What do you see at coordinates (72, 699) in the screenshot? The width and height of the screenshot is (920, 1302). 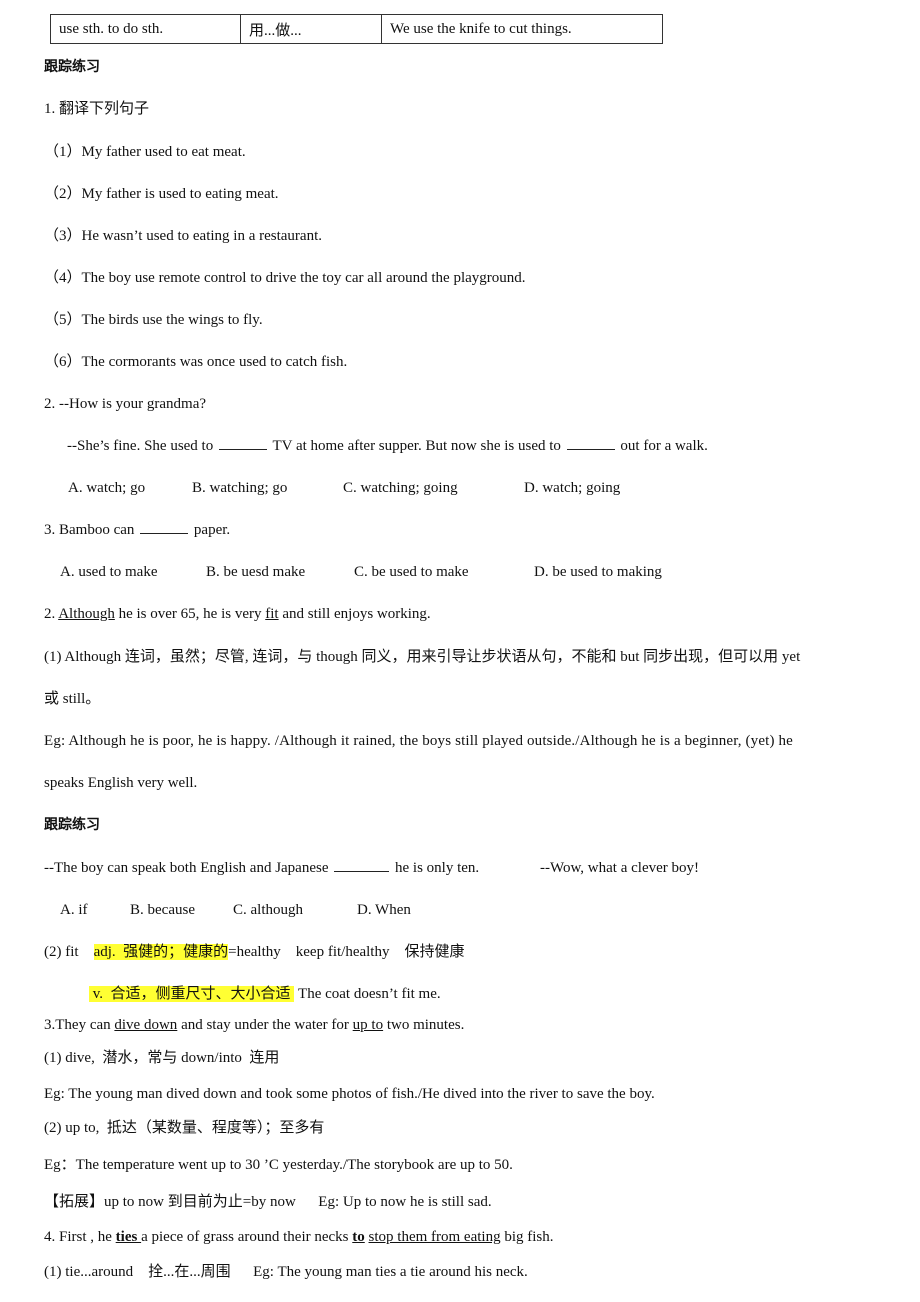 I see `note-line: 或 still。` at bounding box center [72, 699].